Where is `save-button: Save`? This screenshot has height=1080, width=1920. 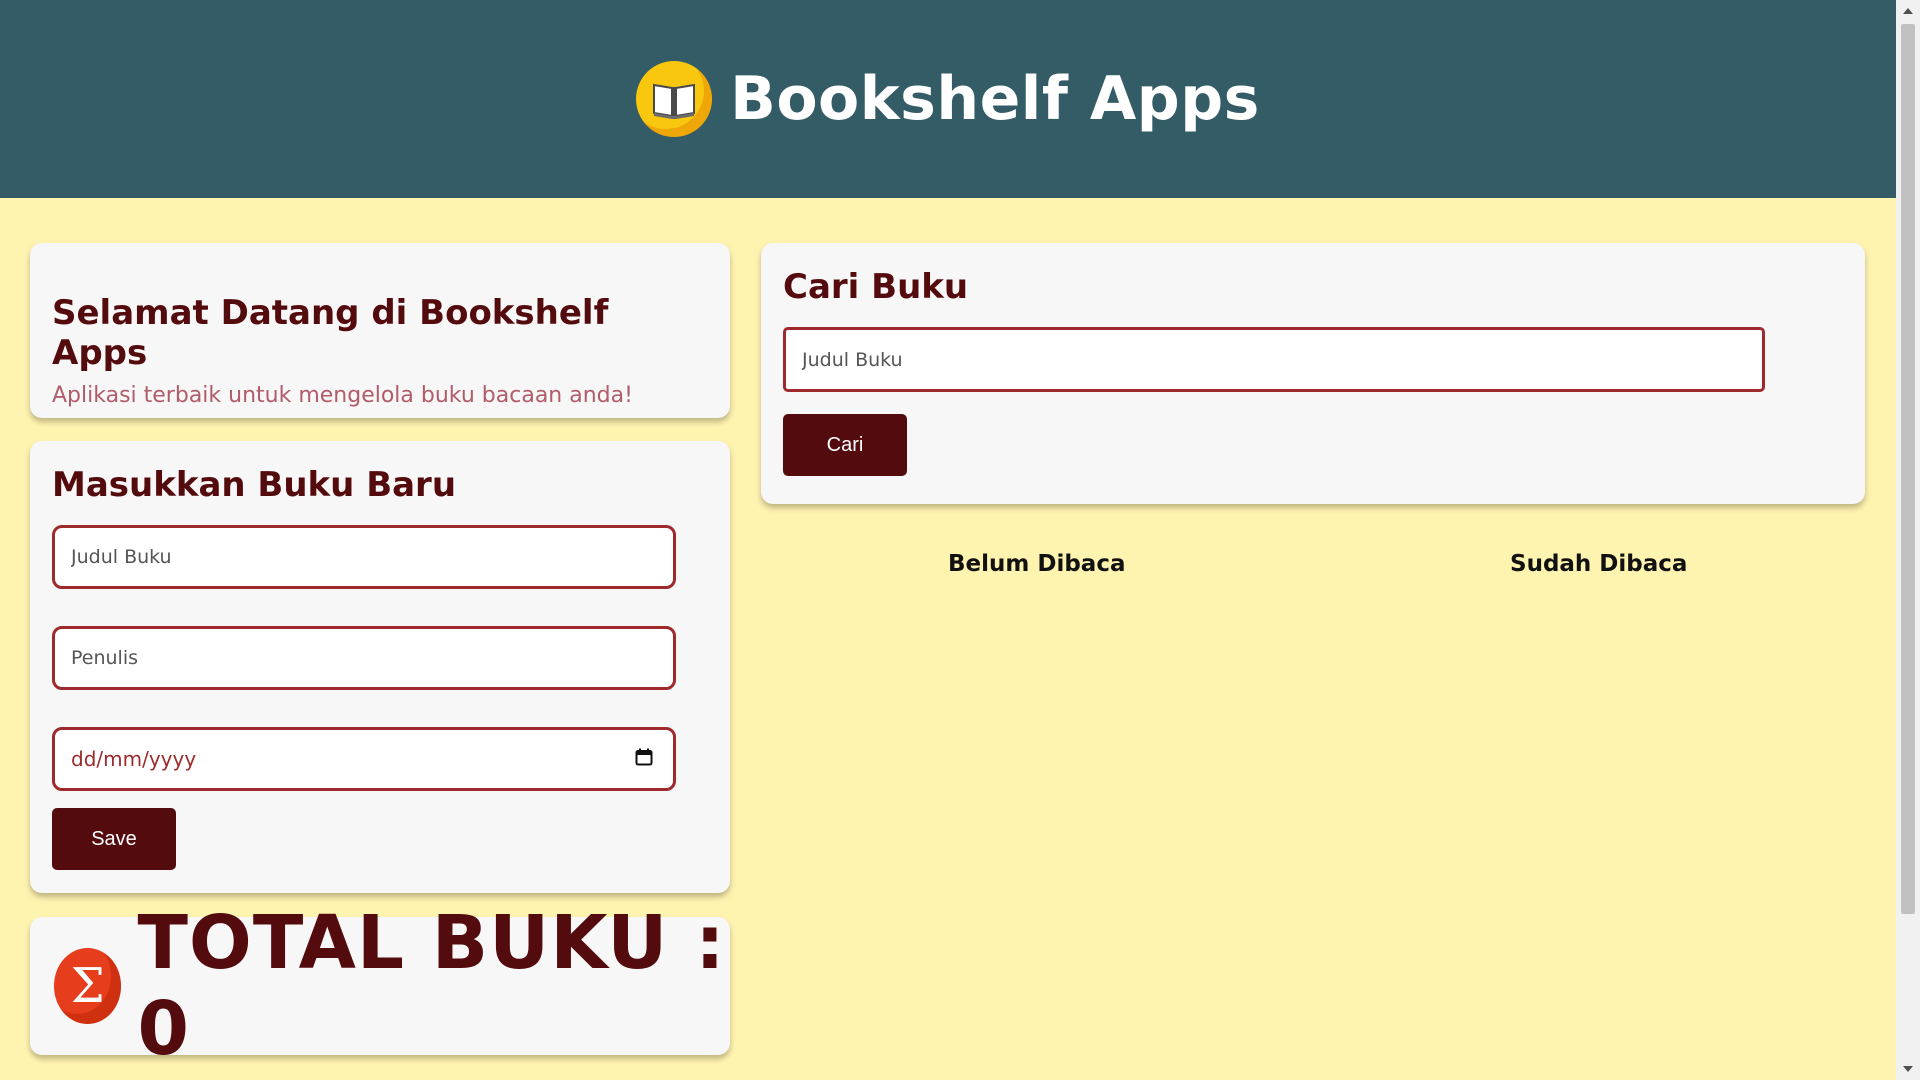
save-button: Save is located at coordinates (114, 839).